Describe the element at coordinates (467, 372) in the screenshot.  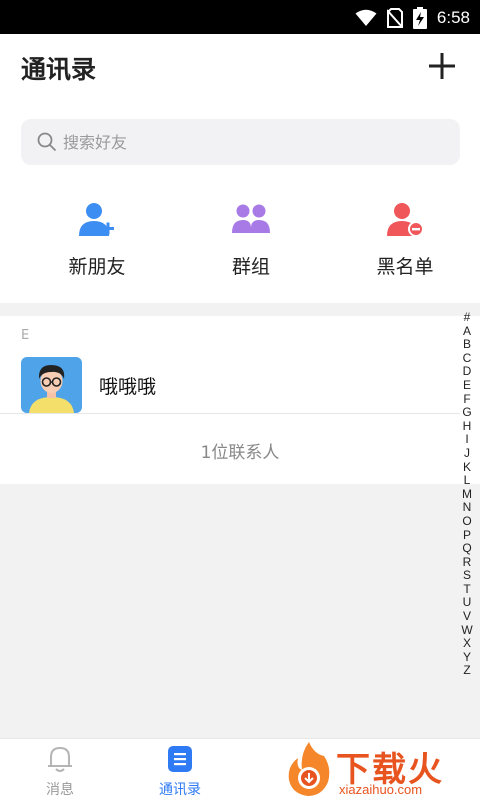
I see `index-letter: D` at that location.